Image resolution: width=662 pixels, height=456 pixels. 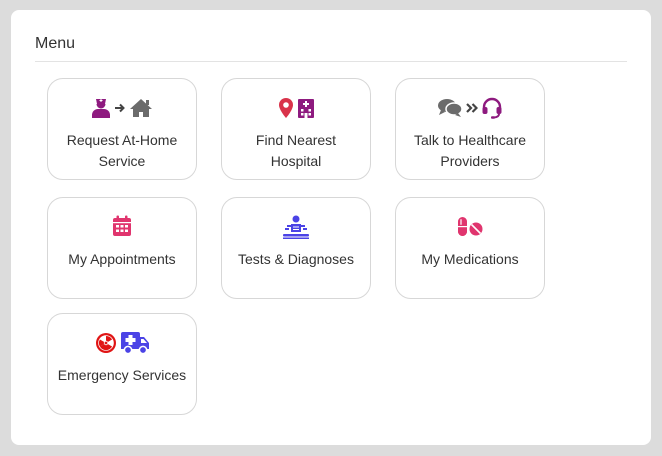 What do you see at coordinates (450, 108) in the screenshot?
I see `chat-icon` at bounding box center [450, 108].